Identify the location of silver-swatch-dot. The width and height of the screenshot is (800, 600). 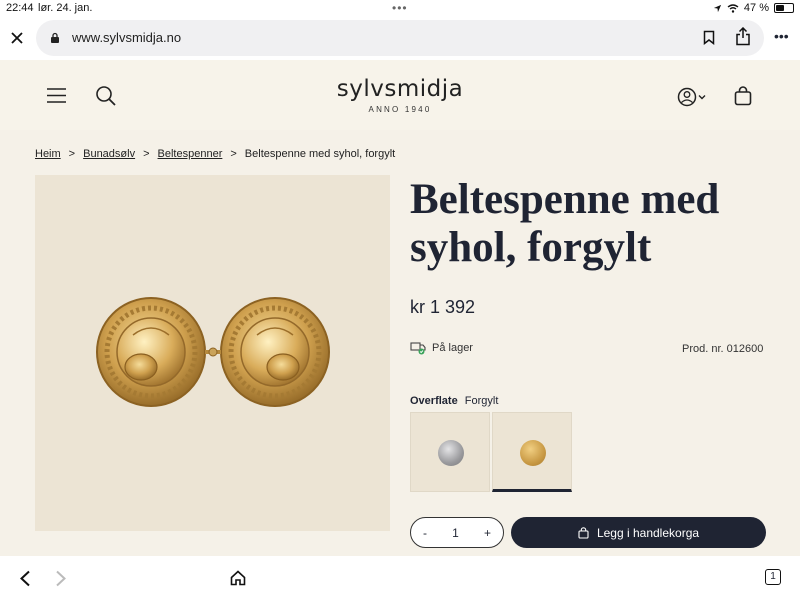
(451, 453).